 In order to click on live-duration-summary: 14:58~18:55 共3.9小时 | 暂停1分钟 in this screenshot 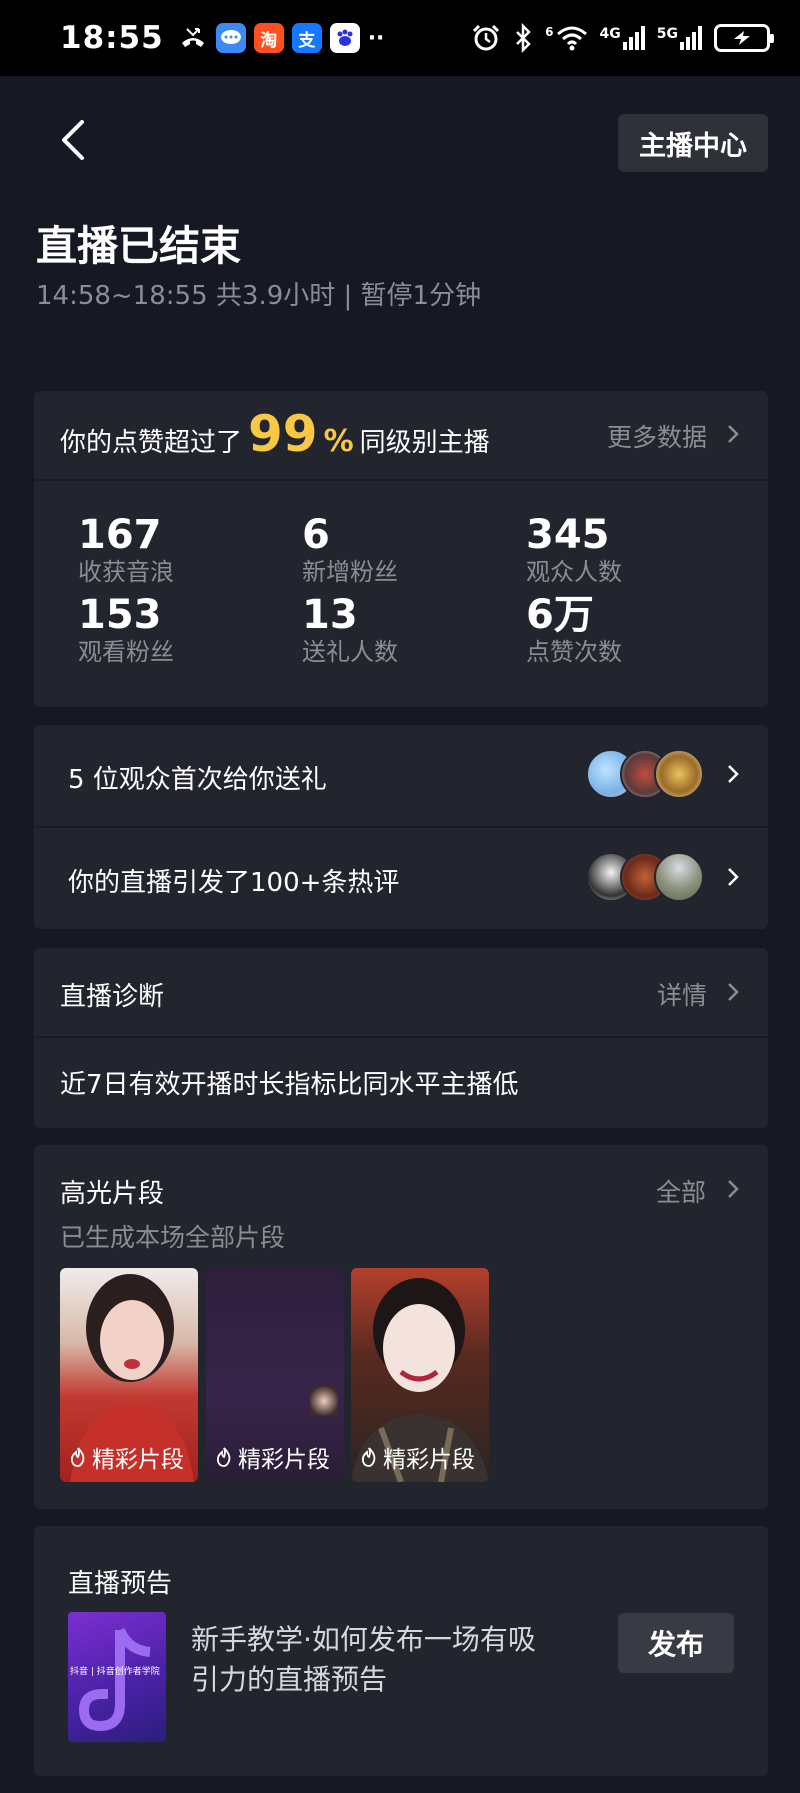, I will do `click(259, 296)`.